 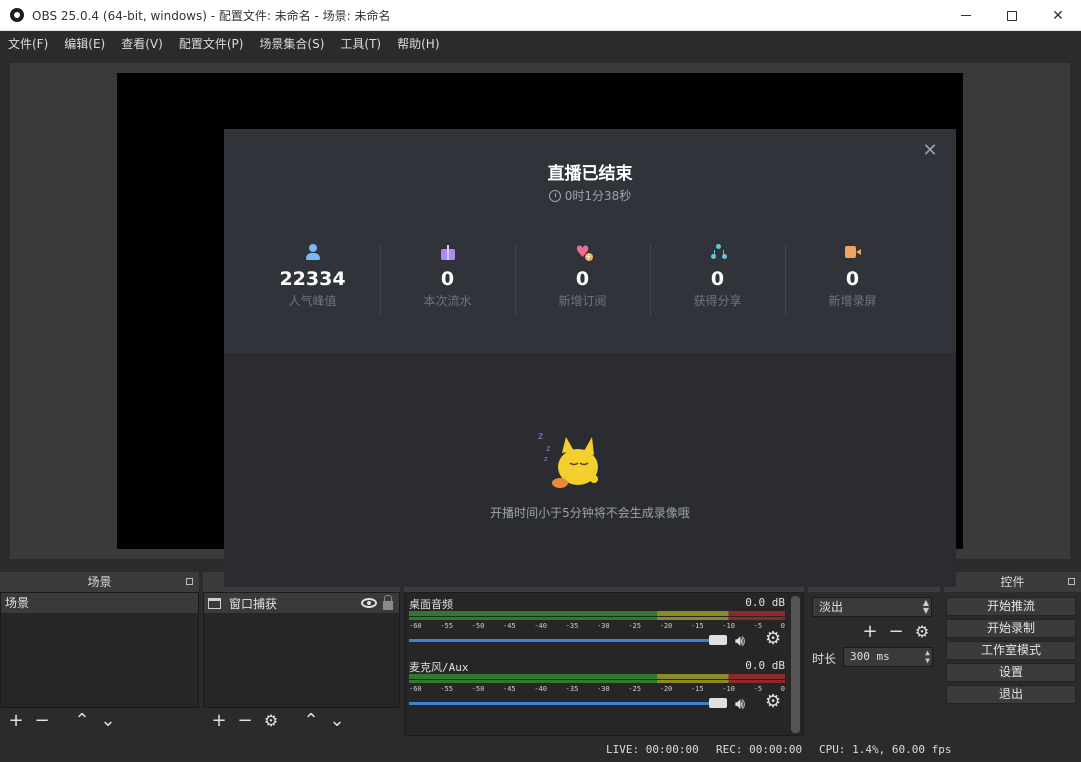 I want to click on duration-spinbox: 300 ms ▲ ▼, so click(x=888, y=657).